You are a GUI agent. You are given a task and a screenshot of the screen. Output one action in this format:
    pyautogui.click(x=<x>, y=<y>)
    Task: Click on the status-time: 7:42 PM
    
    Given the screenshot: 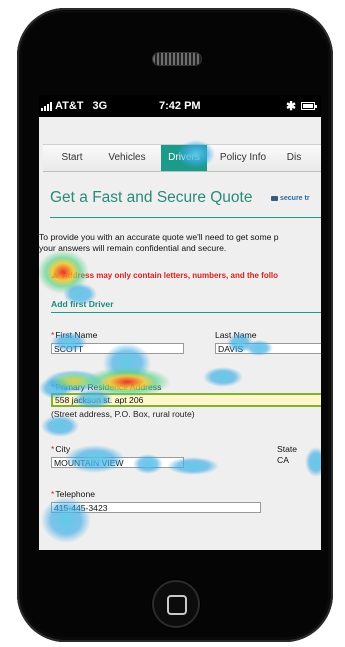 What is the action you would take?
    pyautogui.click(x=180, y=106)
    